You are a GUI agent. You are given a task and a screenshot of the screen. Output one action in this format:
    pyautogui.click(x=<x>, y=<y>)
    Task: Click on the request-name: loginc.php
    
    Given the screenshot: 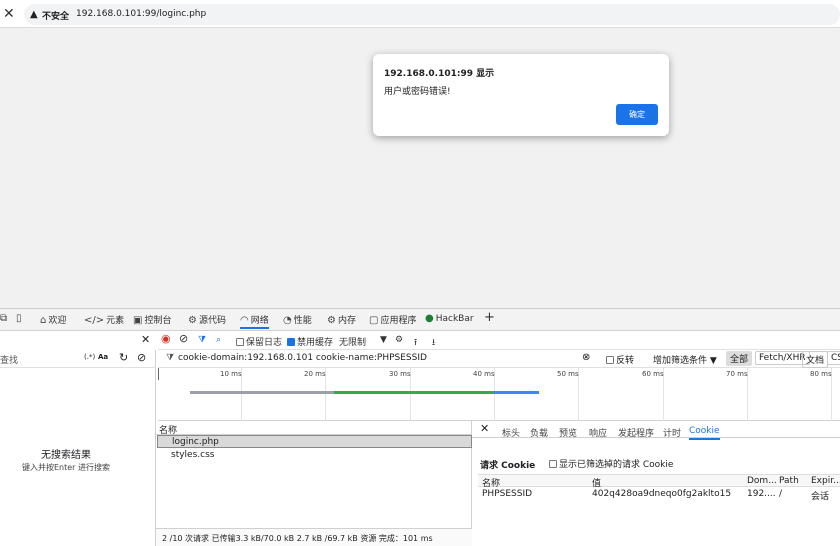 What is the action you would take?
    pyautogui.click(x=195, y=442)
    